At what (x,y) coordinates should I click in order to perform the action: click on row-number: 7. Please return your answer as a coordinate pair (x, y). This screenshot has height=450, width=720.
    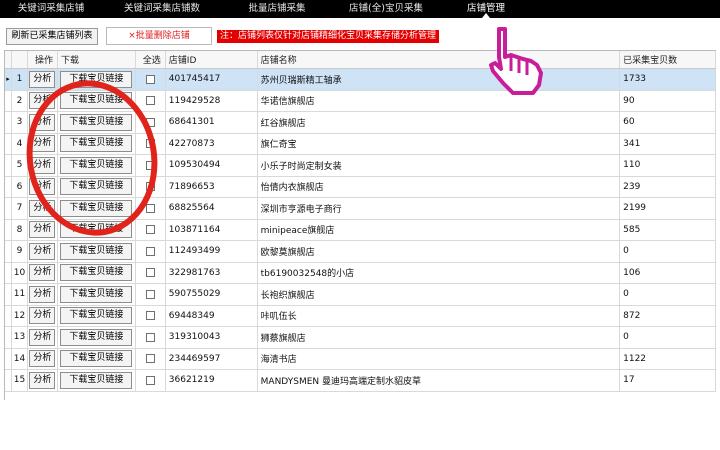
    Looking at the image, I should click on (20, 208).